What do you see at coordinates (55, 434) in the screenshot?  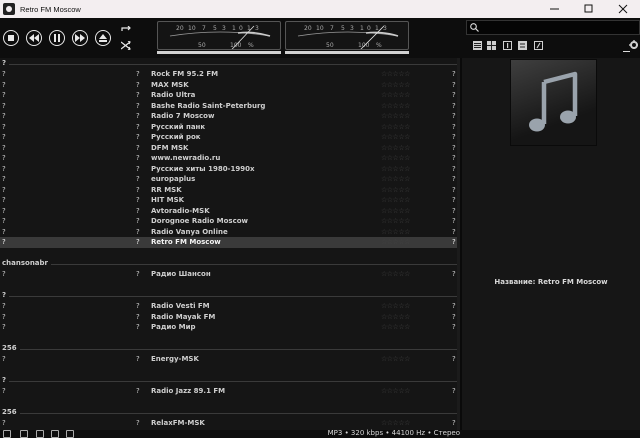 I see `mini-mode-icon` at bounding box center [55, 434].